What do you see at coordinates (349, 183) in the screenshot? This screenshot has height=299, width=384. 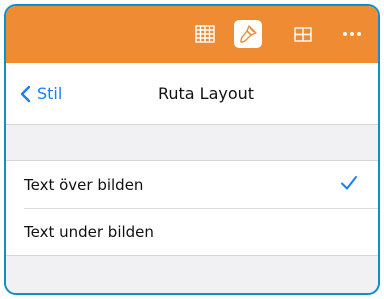 I see `checkmark-icon` at bounding box center [349, 183].